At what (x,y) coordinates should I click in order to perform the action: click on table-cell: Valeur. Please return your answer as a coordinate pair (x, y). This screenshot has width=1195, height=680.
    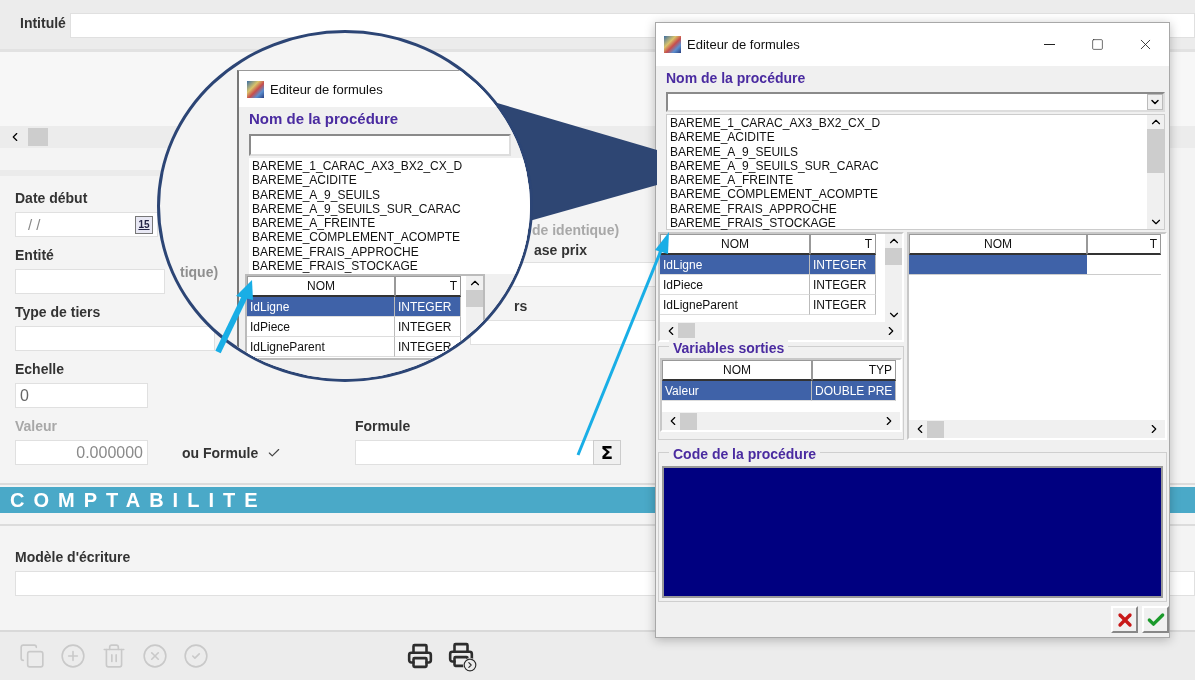
    Looking at the image, I should click on (737, 391).